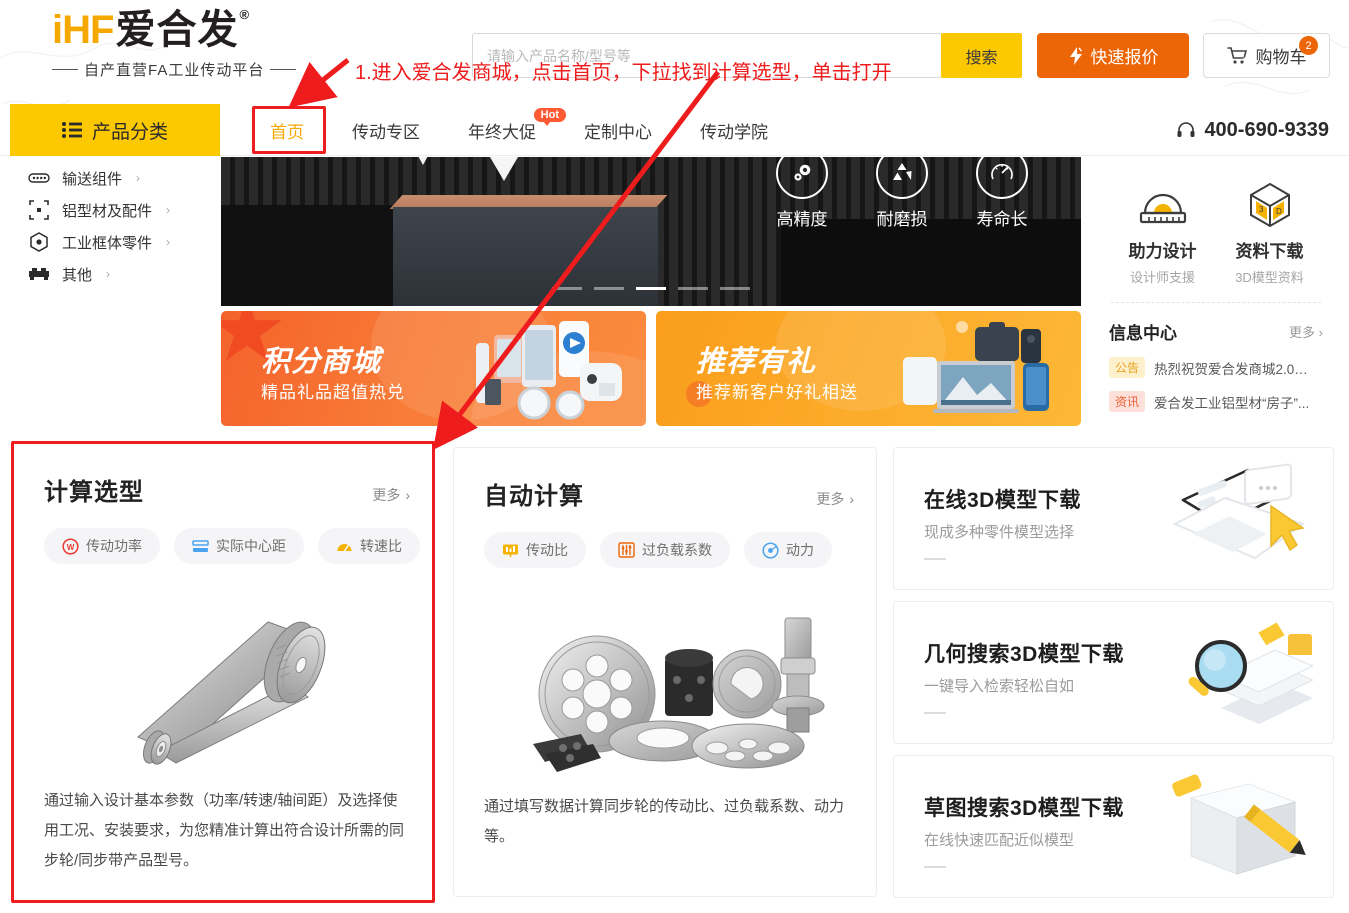 This screenshot has width=1349, height=913. What do you see at coordinates (115, 178) in the screenshot?
I see `category-item-conveyor: 输送组件 ›` at bounding box center [115, 178].